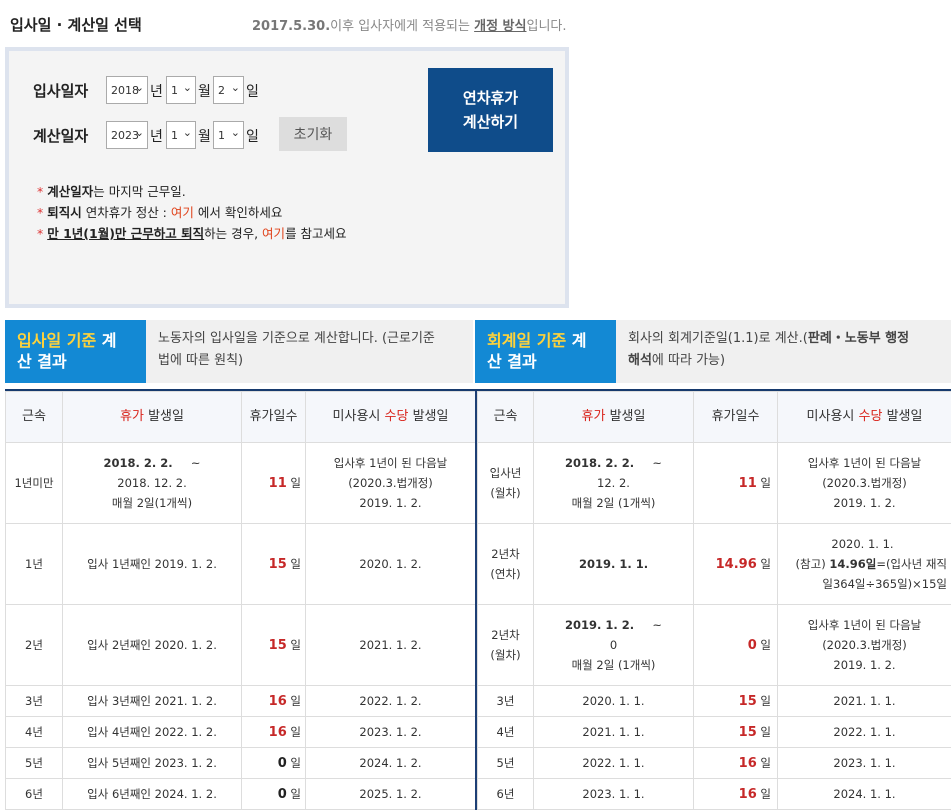  I want to click on notice-text: 이후 입사자에게 적용되는, so click(402, 26).